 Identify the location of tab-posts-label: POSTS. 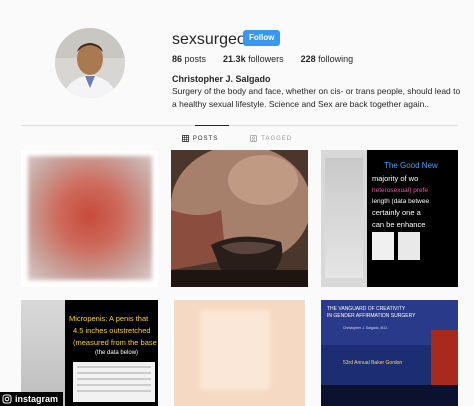
(205, 138).